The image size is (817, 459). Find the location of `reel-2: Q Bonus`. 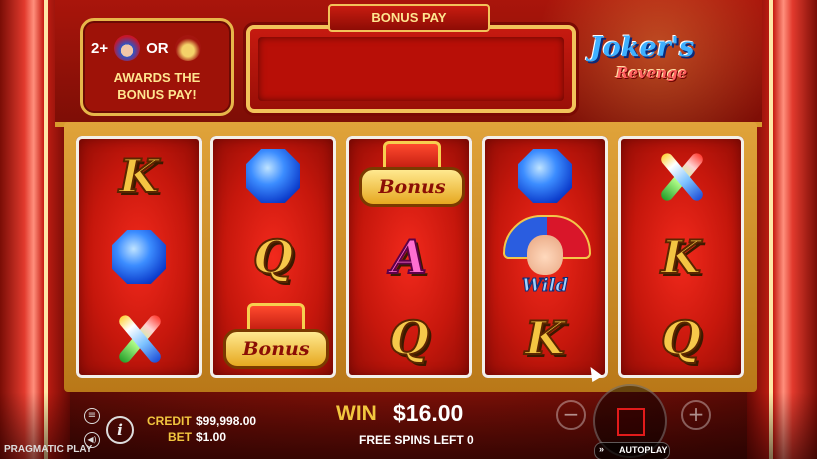

reel-2: Q Bonus is located at coordinates (273, 257).